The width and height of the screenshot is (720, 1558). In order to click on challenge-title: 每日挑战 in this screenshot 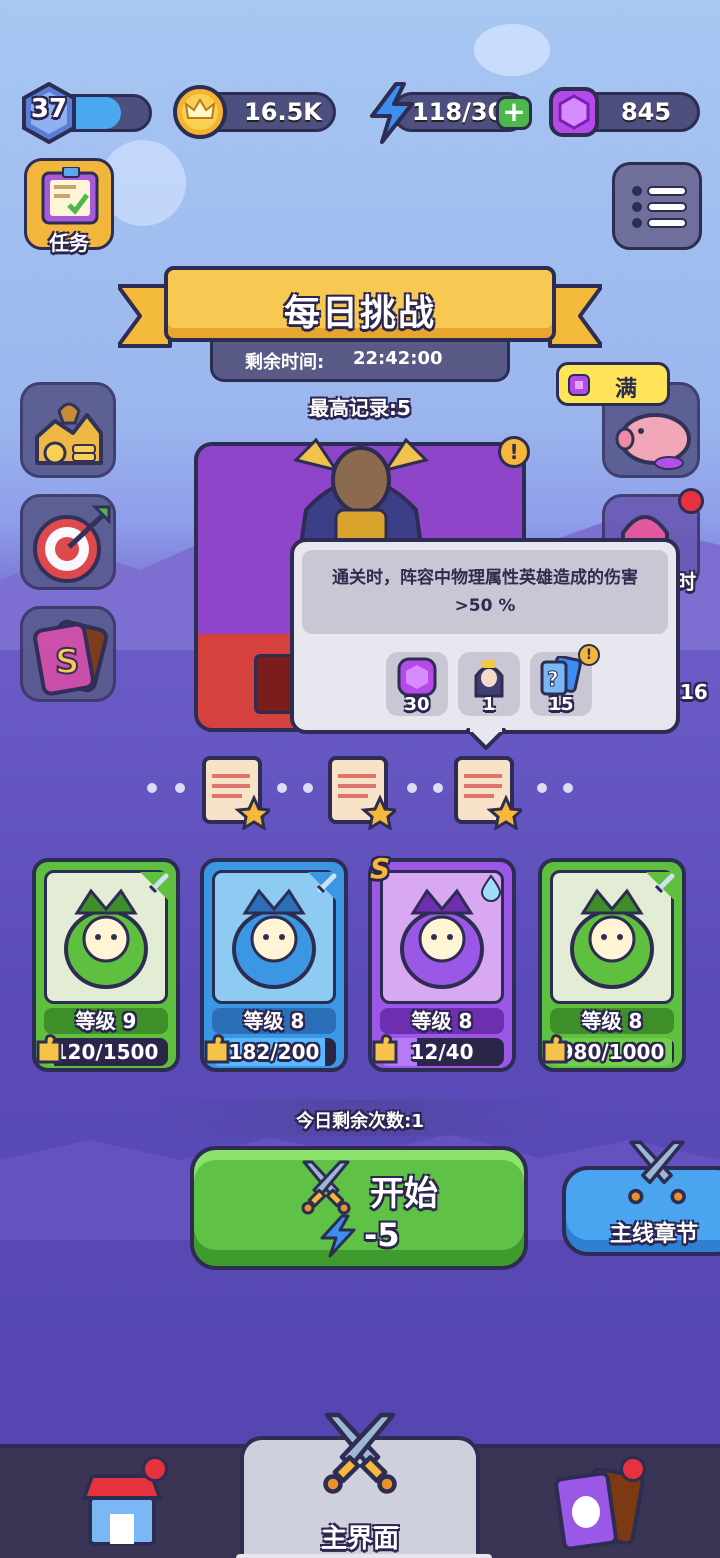, I will do `click(359, 313)`.